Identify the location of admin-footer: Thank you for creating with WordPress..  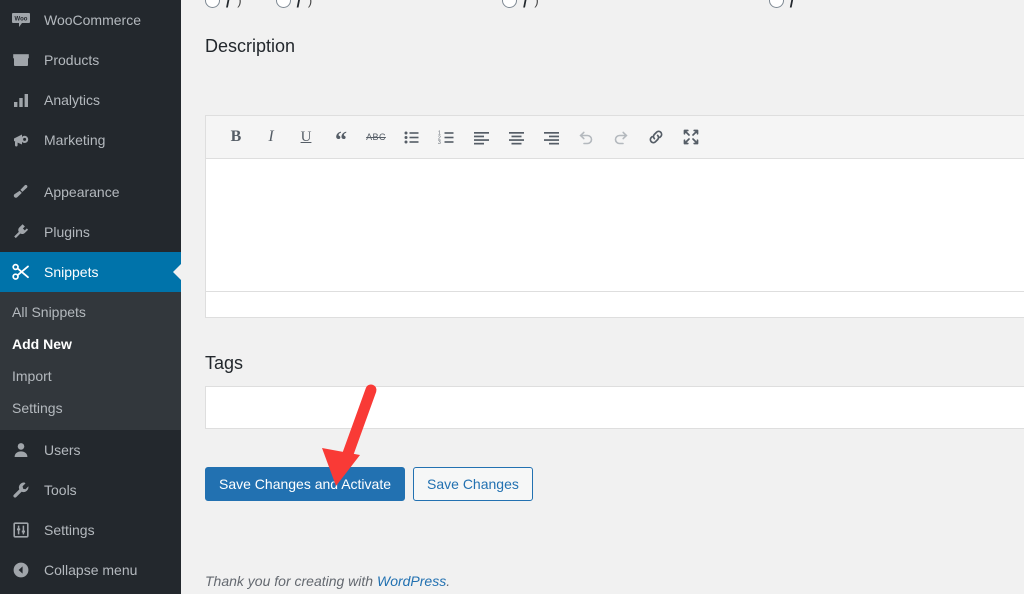
(327, 581).